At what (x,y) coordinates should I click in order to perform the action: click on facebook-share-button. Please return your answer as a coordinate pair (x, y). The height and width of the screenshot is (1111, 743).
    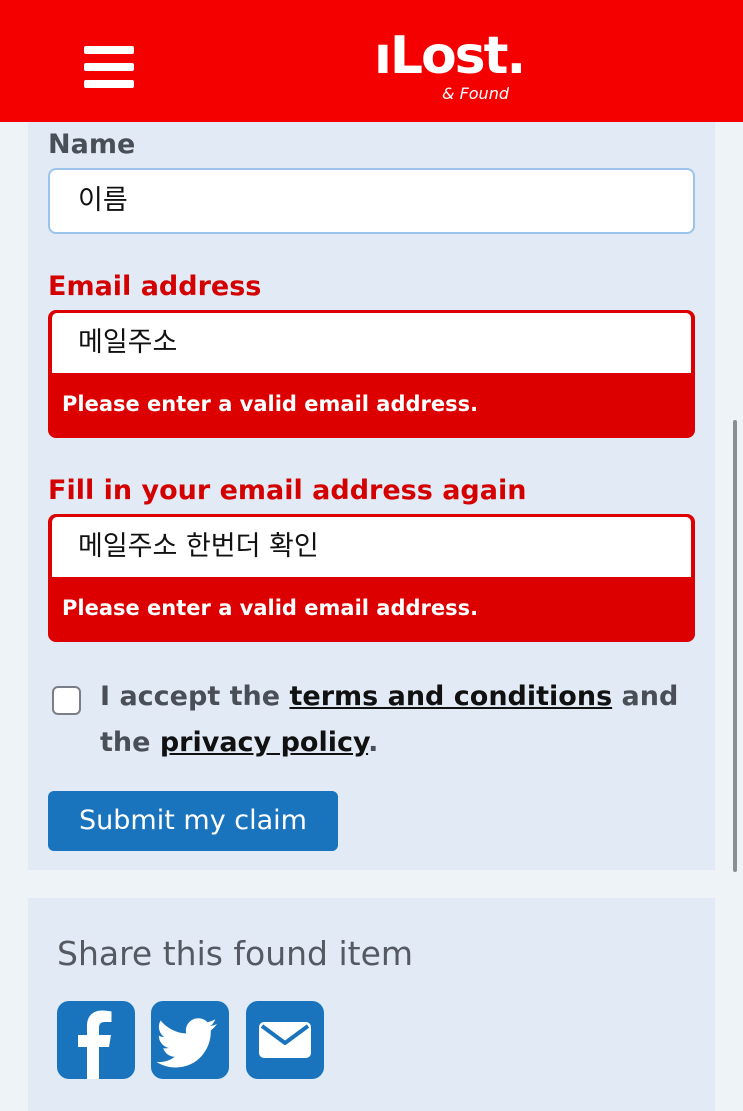
    Looking at the image, I should click on (96, 1040).